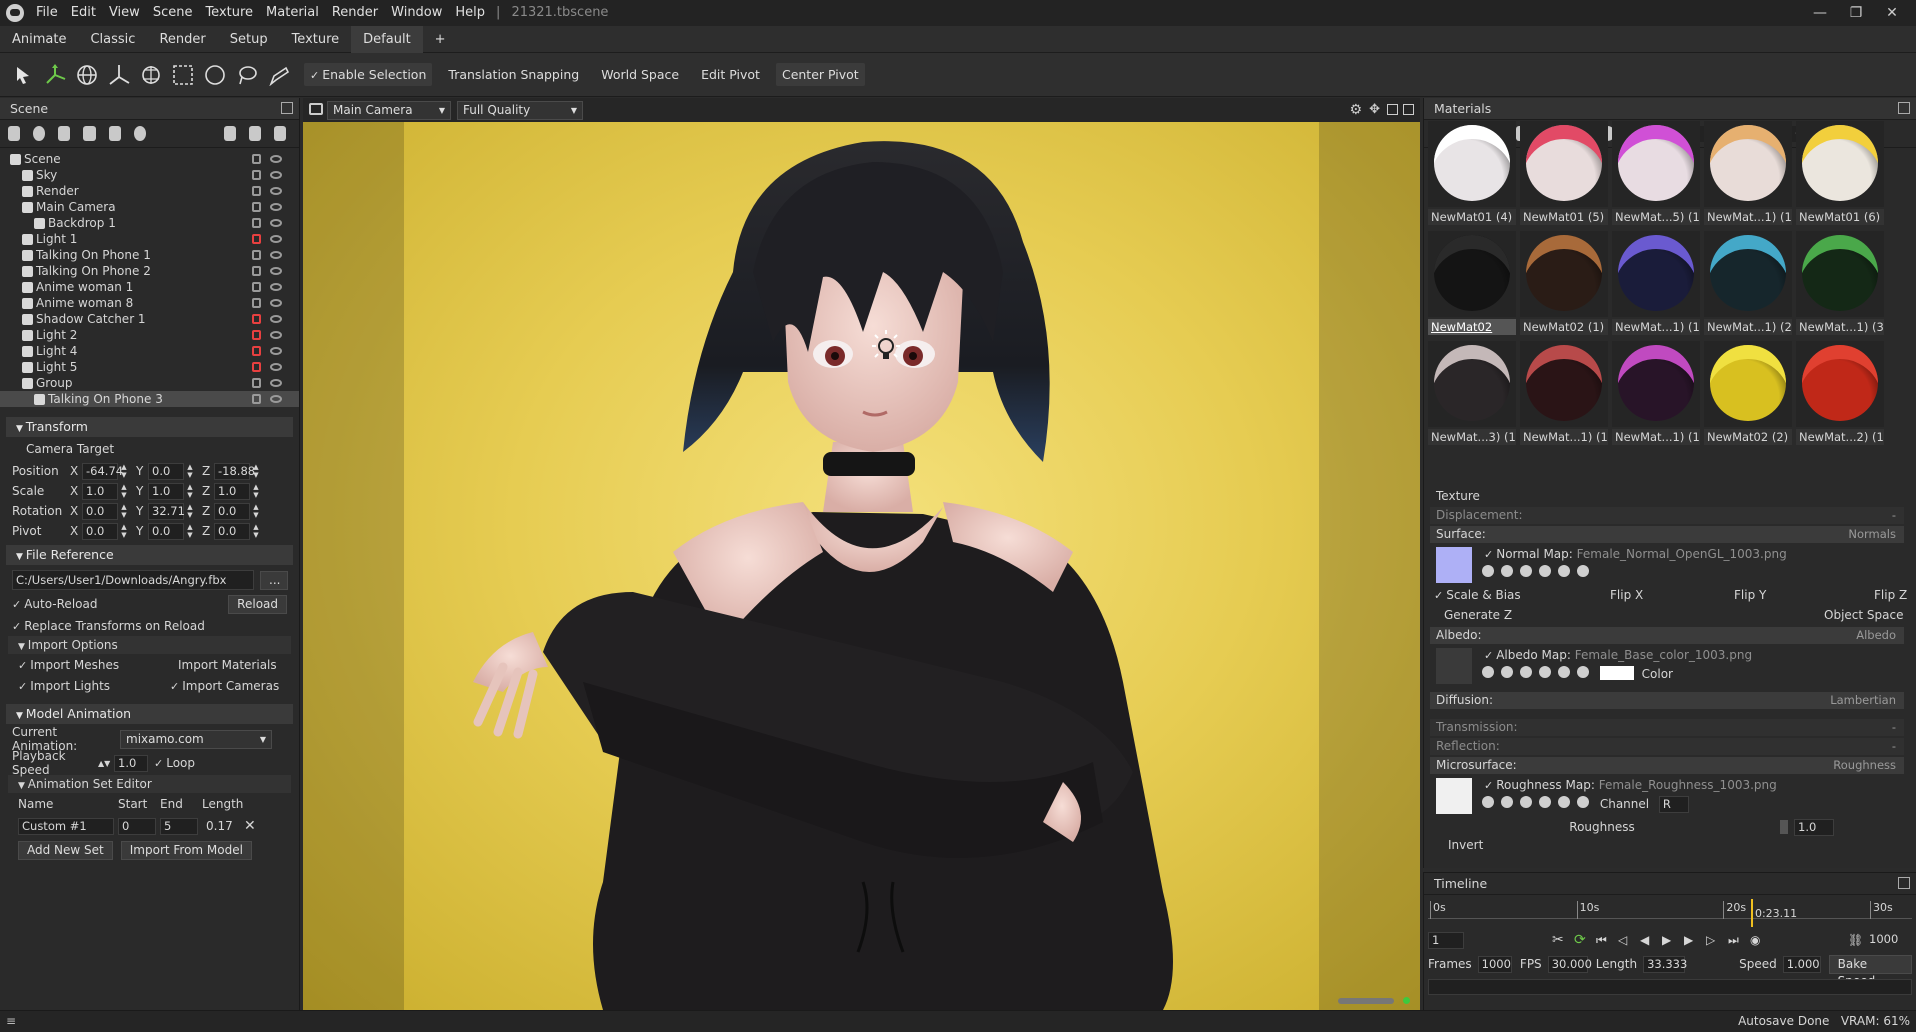  What do you see at coordinates (139, 133) in the screenshot?
I see `add-sky-icon` at bounding box center [139, 133].